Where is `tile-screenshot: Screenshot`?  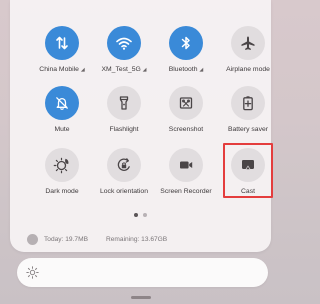 tile-screenshot: Screenshot is located at coordinates (186, 111).